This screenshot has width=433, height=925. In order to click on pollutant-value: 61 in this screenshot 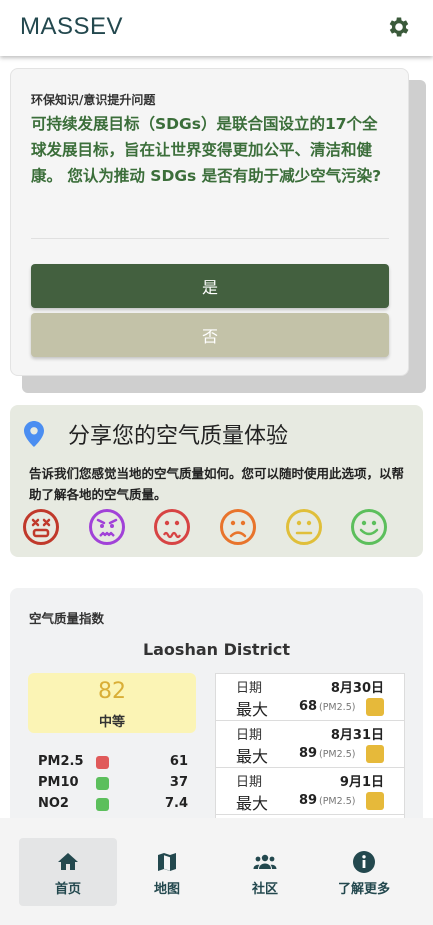, I will do `click(178, 761)`.